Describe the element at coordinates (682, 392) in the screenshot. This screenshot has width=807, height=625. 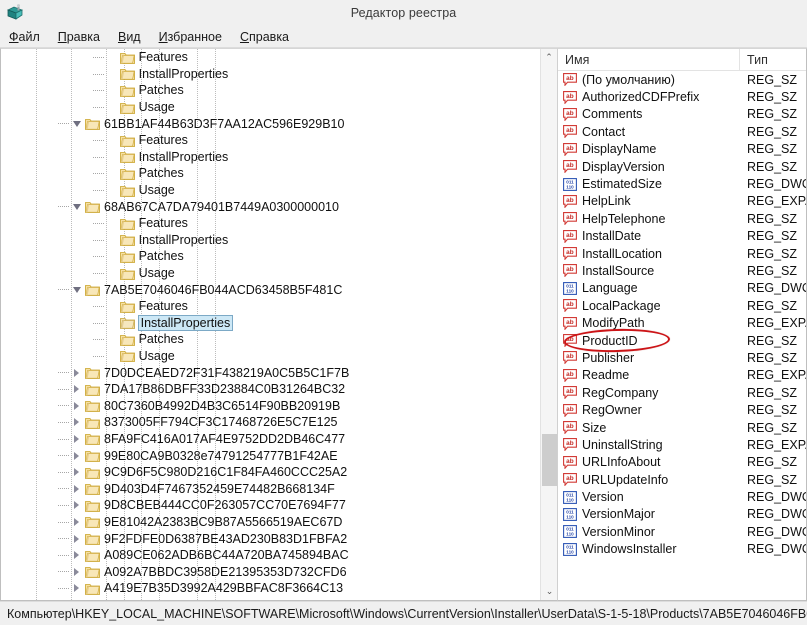
I see `value-row: ab RegCompany REG_SZ` at that location.